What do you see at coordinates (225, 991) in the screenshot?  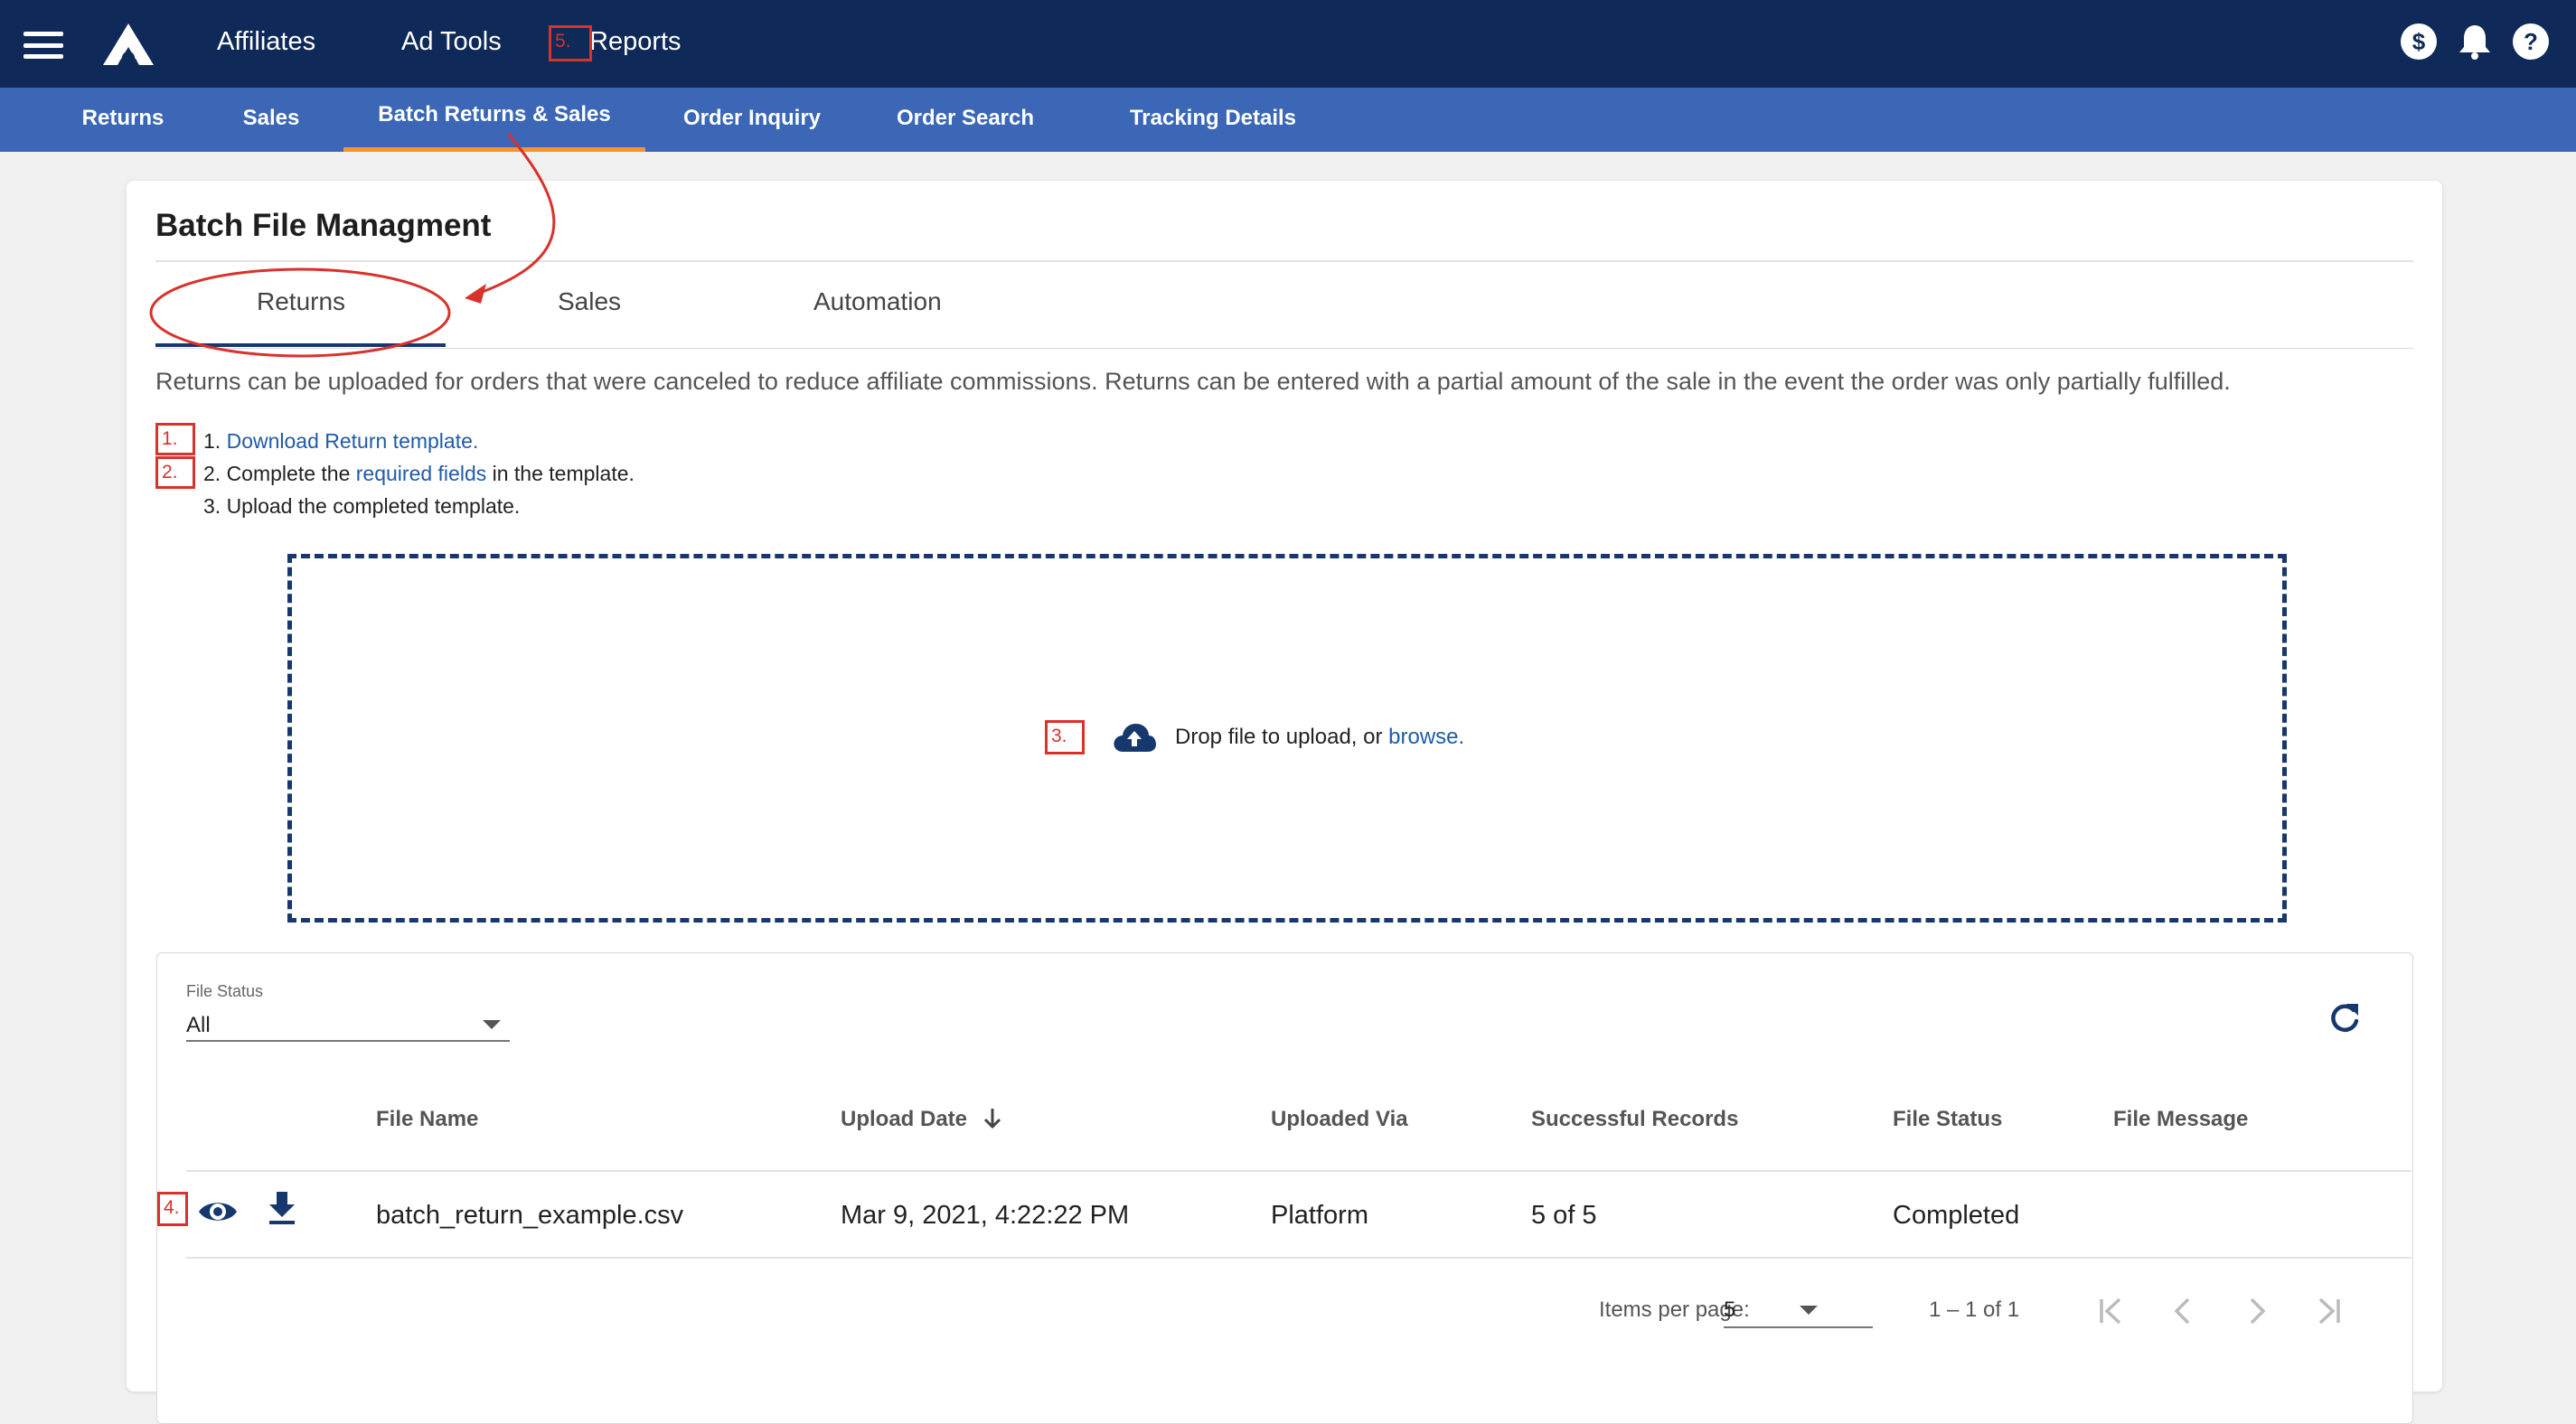 I see `file-status-filter-label: File Status` at bounding box center [225, 991].